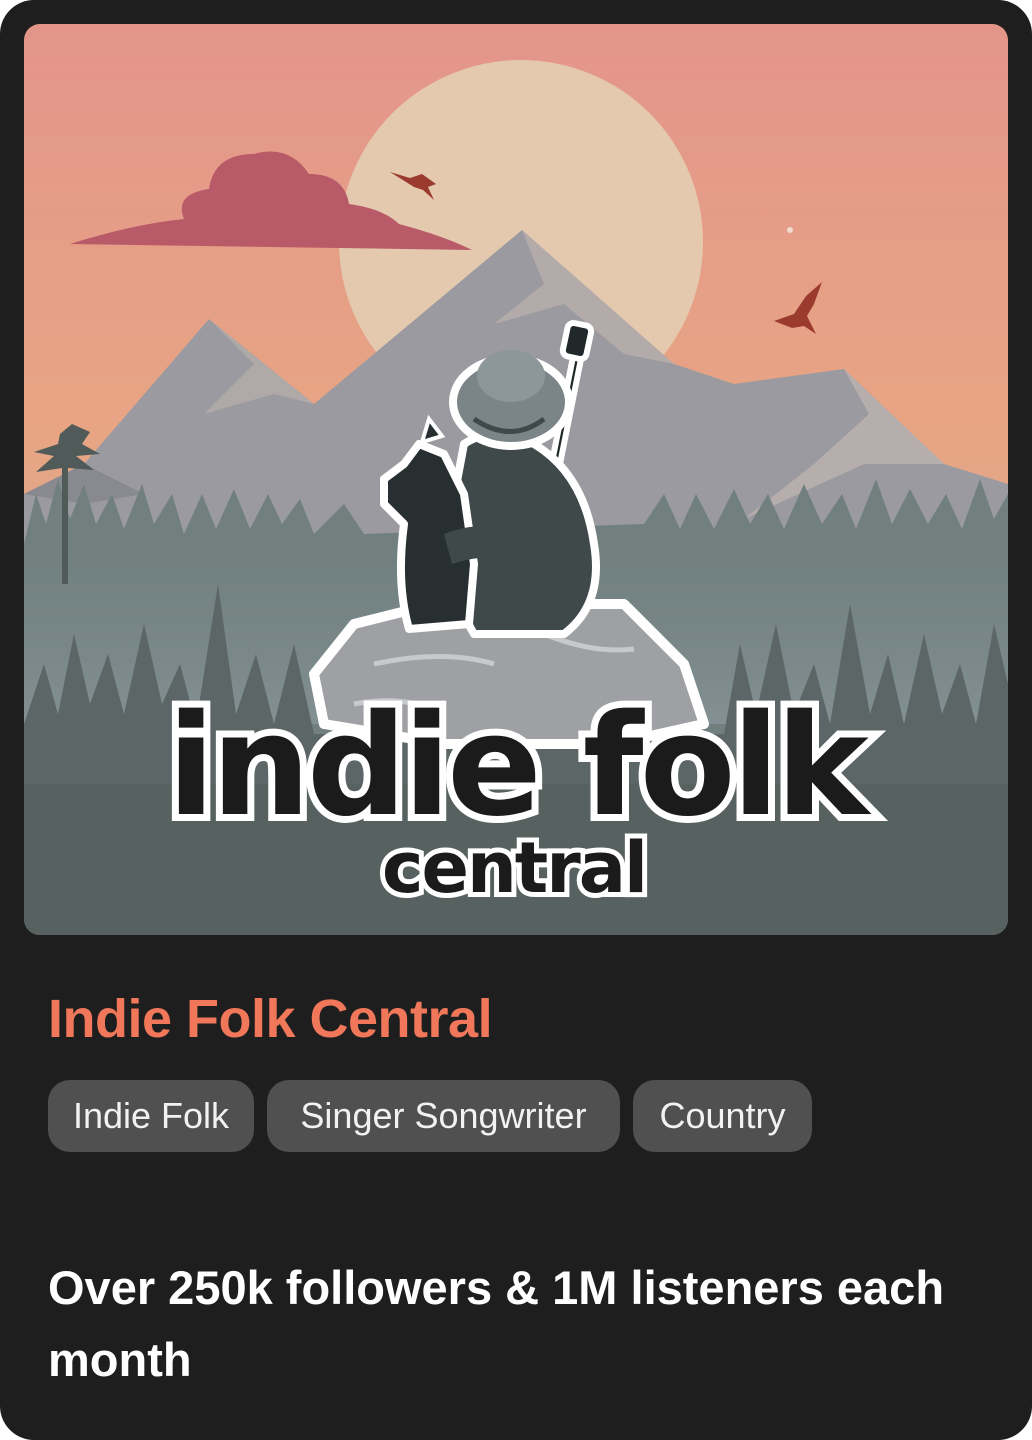 The height and width of the screenshot is (1440, 1032). What do you see at coordinates (722, 1116) in the screenshot?
I see `tag-country: Country` at bounding box center [722, 1116].